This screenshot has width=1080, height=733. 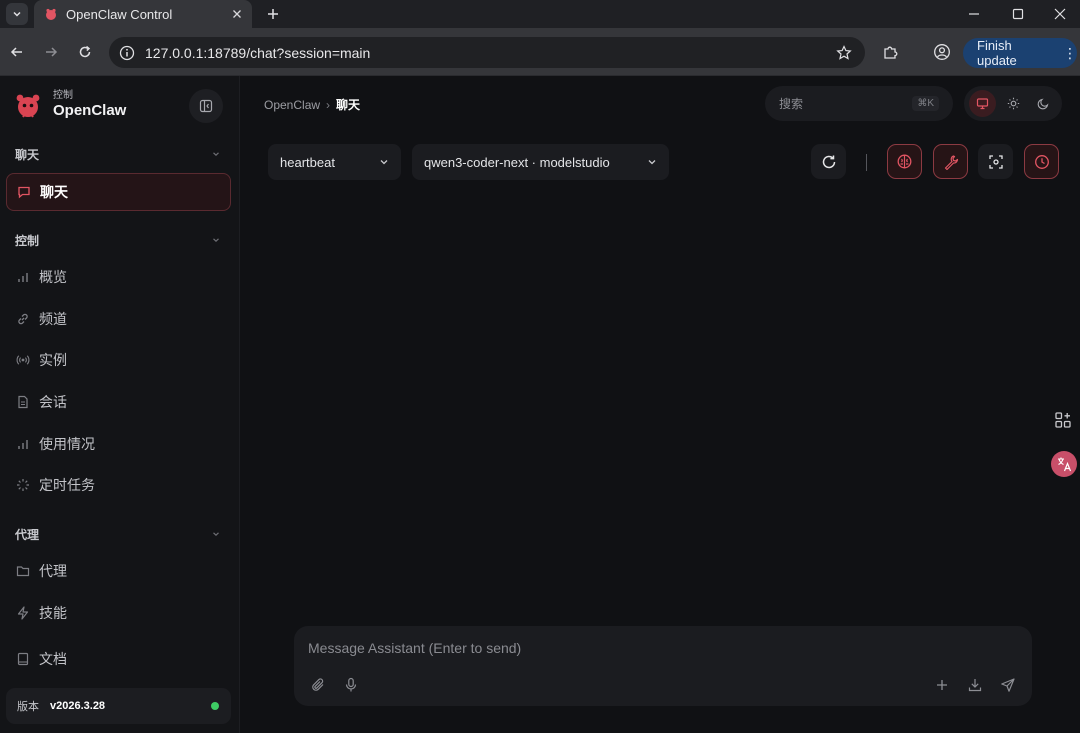 What do you see at coordinates (67, 485) in the screenshot?
I see `sidebar-item-label: 定时任务` at bounding box center [67, 485].